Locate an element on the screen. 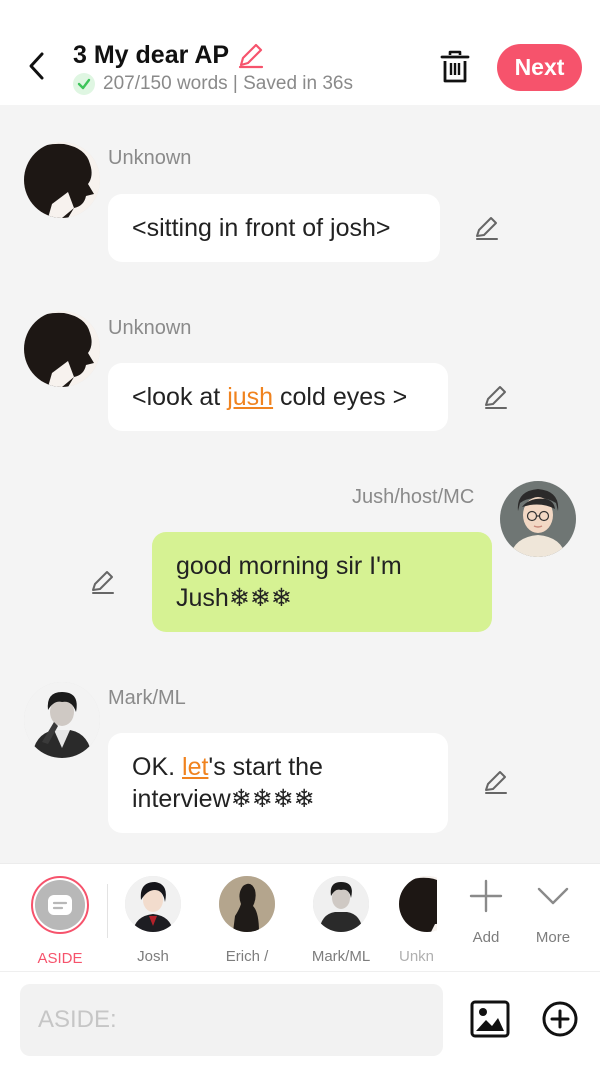  delete-button is located at coordinates (455, 67).